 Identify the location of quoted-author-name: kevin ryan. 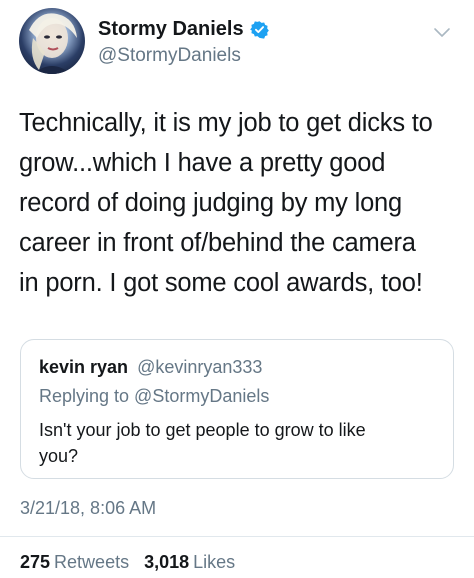
(84, 367).